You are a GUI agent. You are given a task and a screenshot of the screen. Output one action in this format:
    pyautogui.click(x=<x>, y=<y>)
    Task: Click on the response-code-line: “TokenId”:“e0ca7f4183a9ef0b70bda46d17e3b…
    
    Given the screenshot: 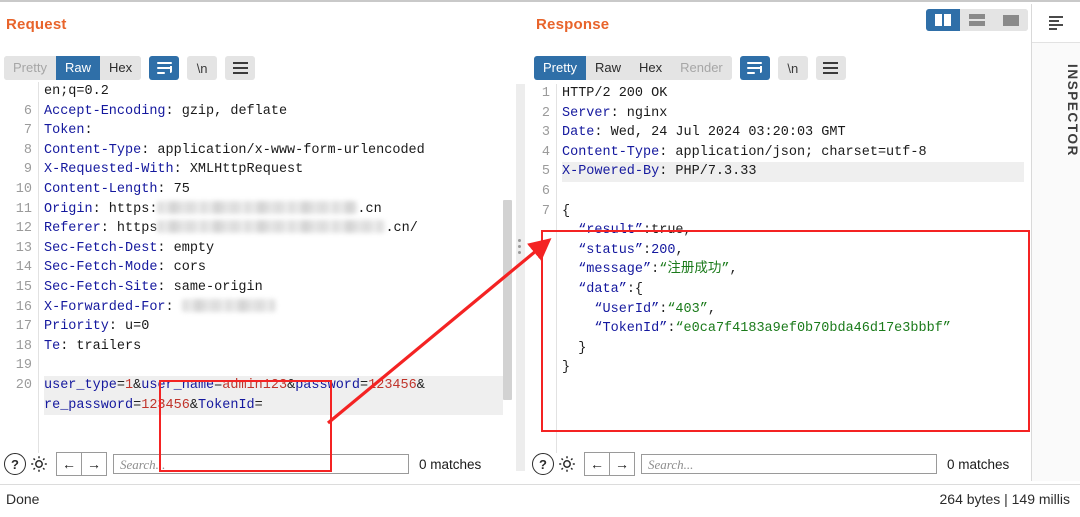 What is the action you would take?
    pyautogui.click(x=793, y=329)
    